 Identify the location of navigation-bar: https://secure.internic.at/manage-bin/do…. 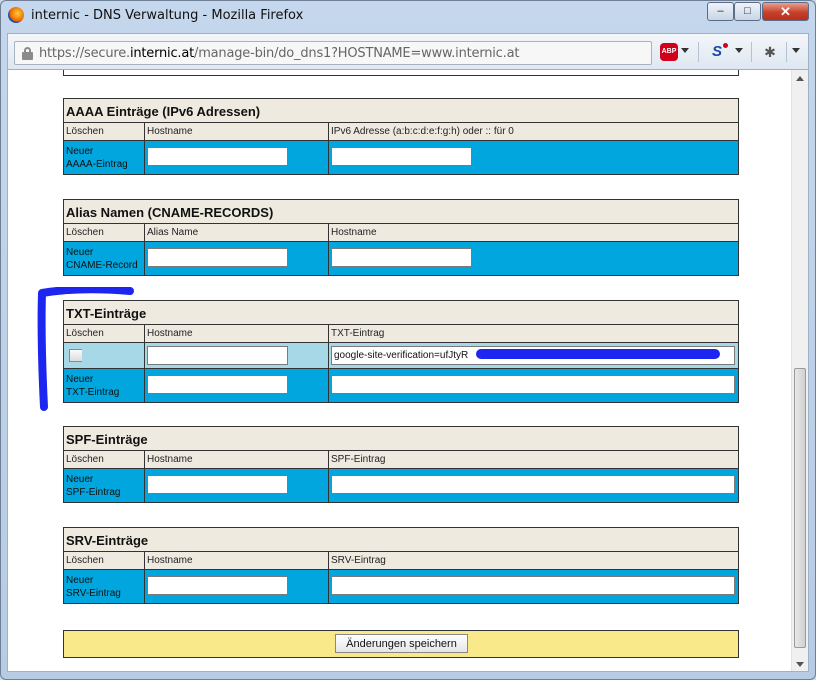
(408, 51).